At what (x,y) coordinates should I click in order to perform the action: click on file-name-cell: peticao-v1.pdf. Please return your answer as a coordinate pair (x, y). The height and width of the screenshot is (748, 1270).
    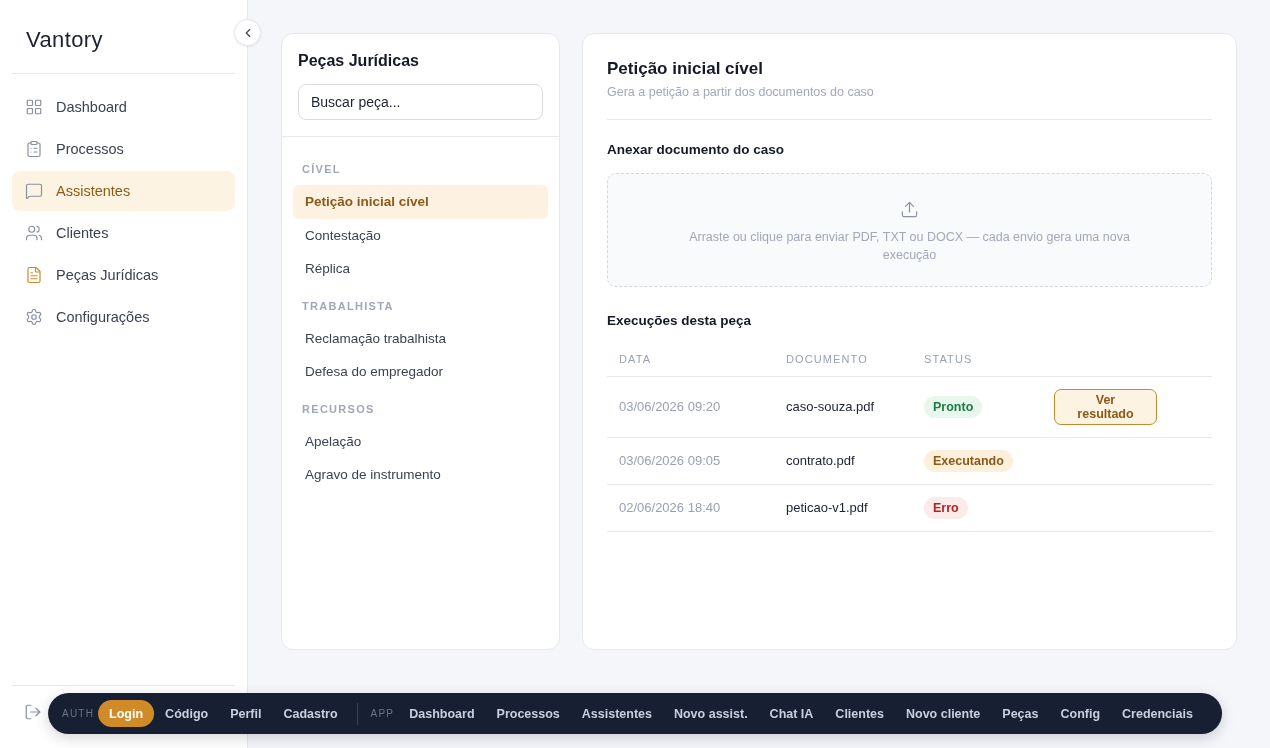
    Looking at the image, I should click on (843, 508).